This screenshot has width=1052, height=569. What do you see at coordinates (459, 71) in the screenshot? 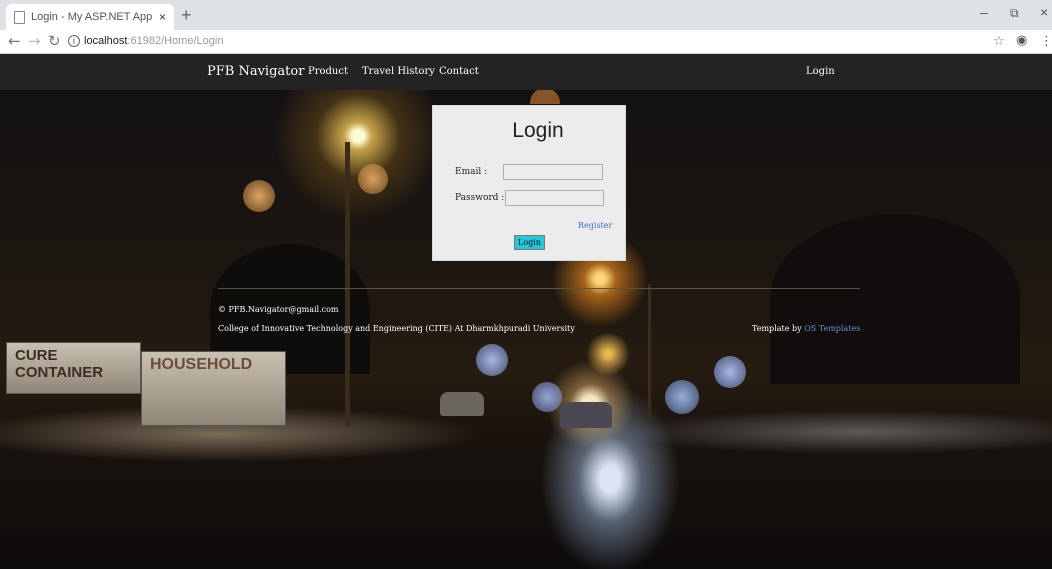
I see `nav-contact: Contact` at bounding box center [459, 71].